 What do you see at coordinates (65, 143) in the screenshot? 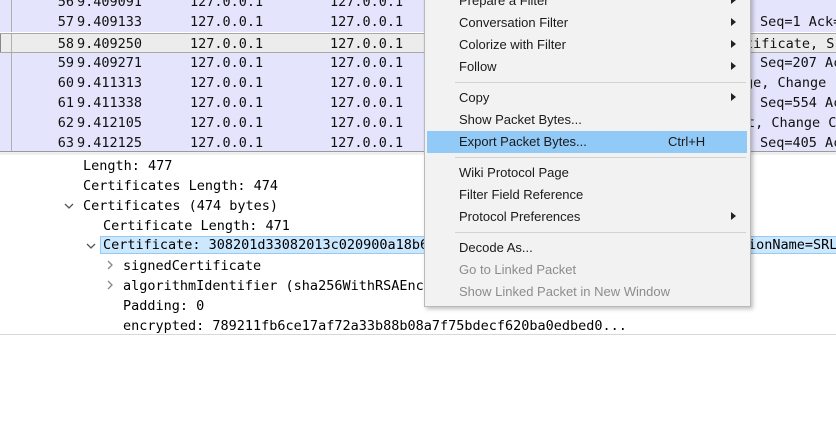
I see `packet-number: 63` at bounding box center [65, 143].